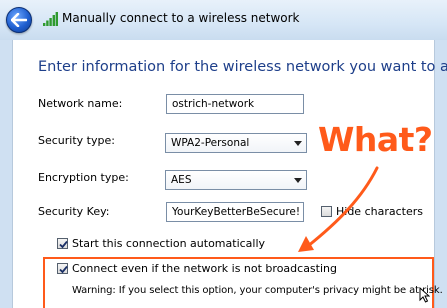 The image size is (447, 308). I want to click on back-button, so click(19, 20).